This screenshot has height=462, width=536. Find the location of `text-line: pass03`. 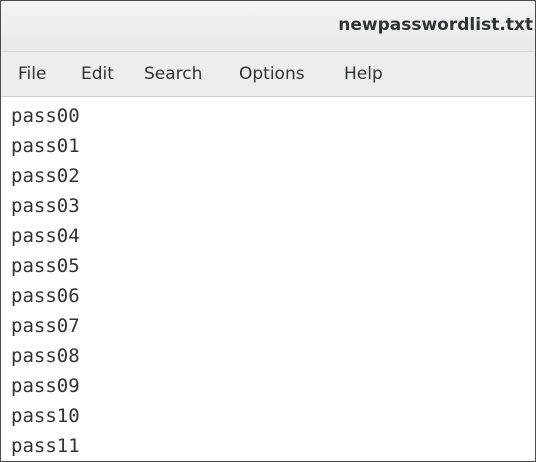

text-line: pass03 is located at coordinates (45, 206).